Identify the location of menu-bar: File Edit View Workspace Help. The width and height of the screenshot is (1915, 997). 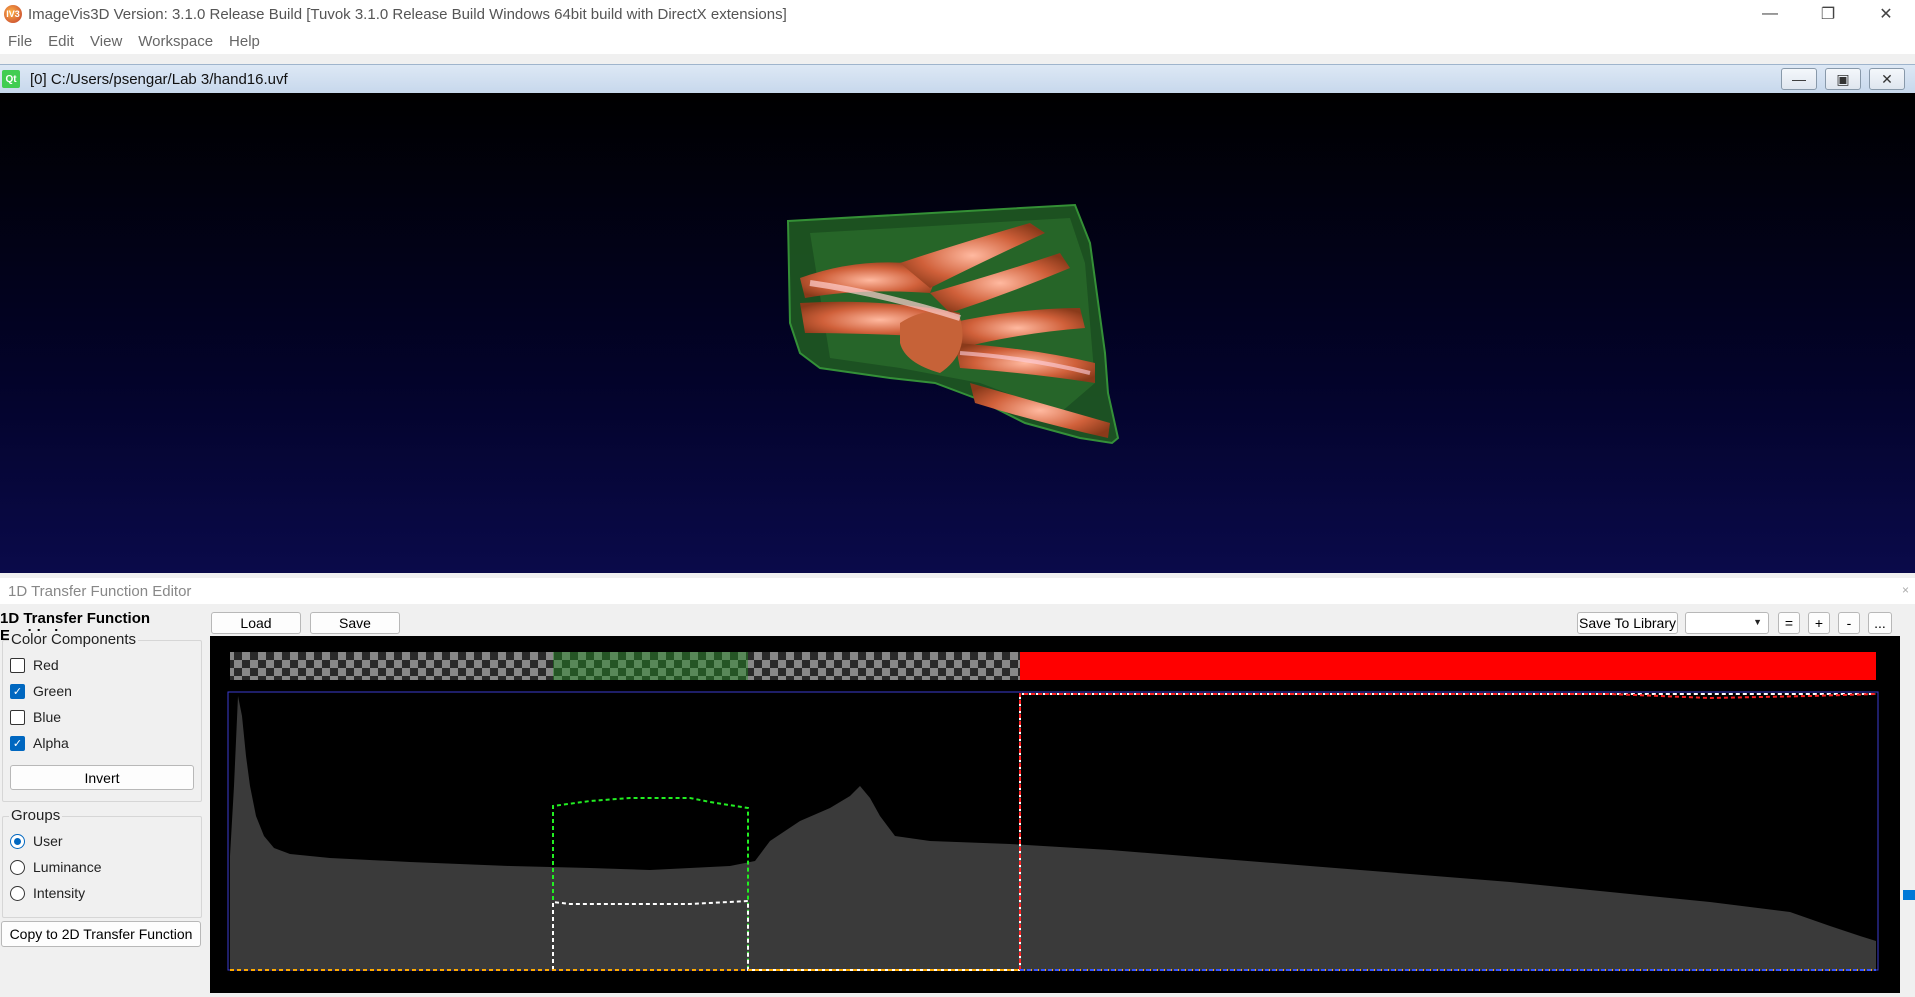
(957, 41).